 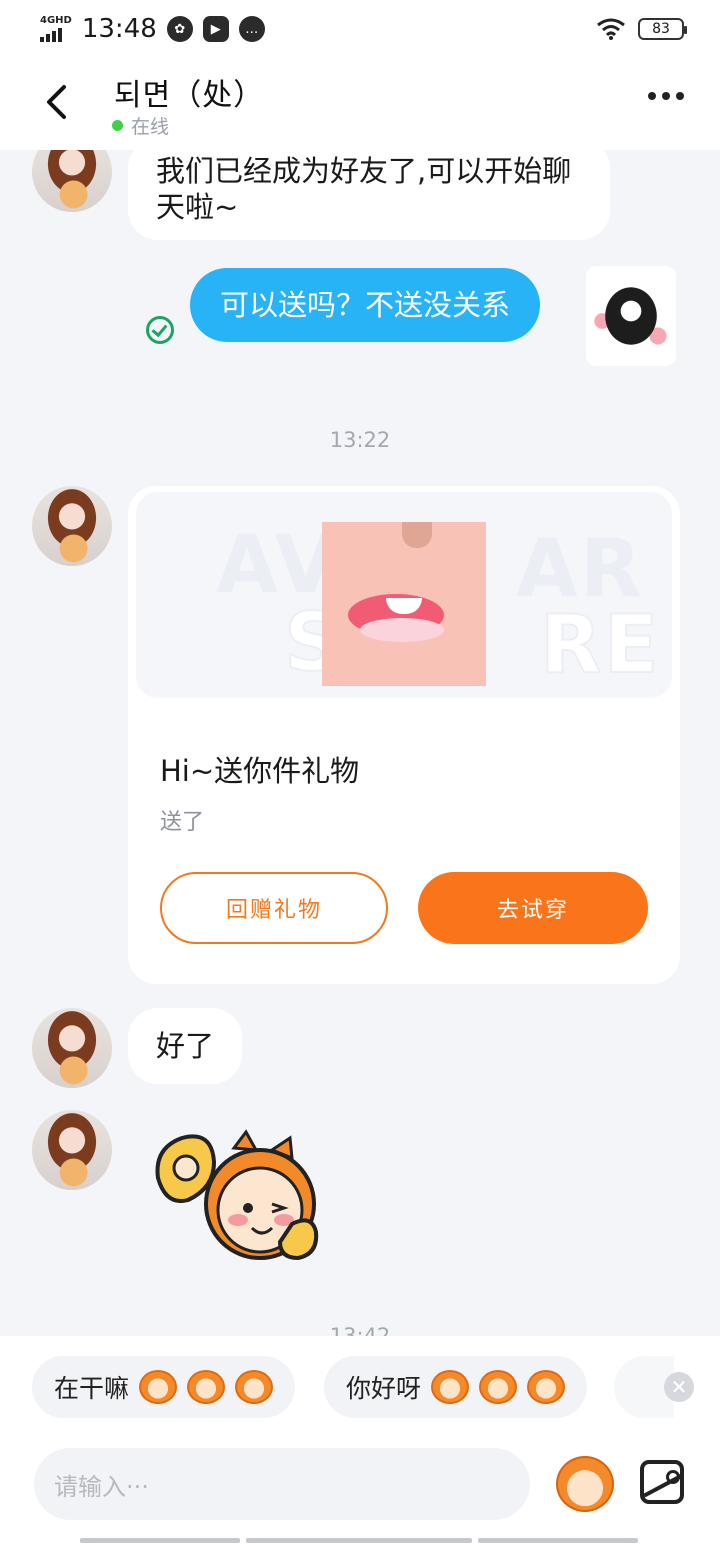 What do you see at coordinates (533, 908) in the screenshot?
I see `try-on-button: 去试穿` at bounding box center [533, 908].